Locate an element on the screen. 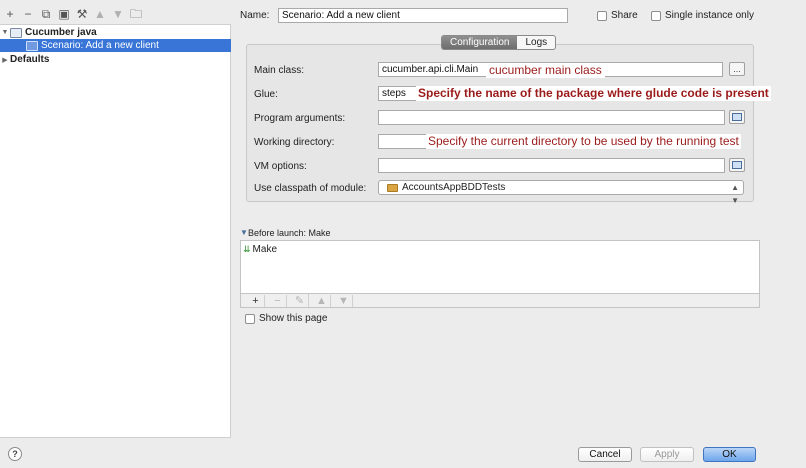 The height and width of the screenshot is (468, 806). main-class-label: Main class: is located at coordinates (279, 70).